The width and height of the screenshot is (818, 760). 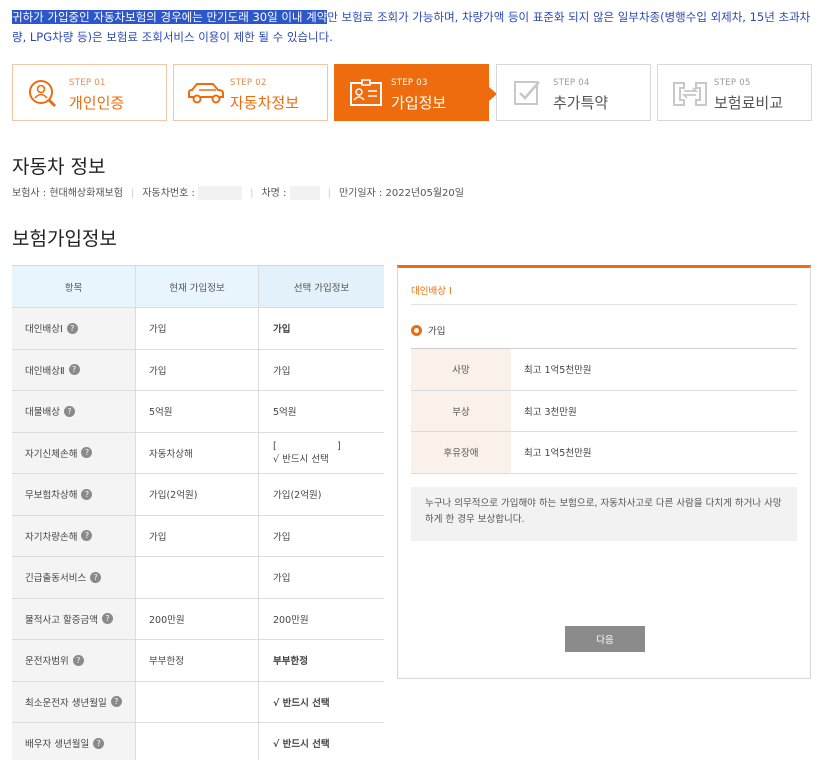 What do you see at coordinates (401, 193) in the screenshot?
I see `expiry-text: 만기일자 : 2022년05월20일` at bounding box center [401, 193].